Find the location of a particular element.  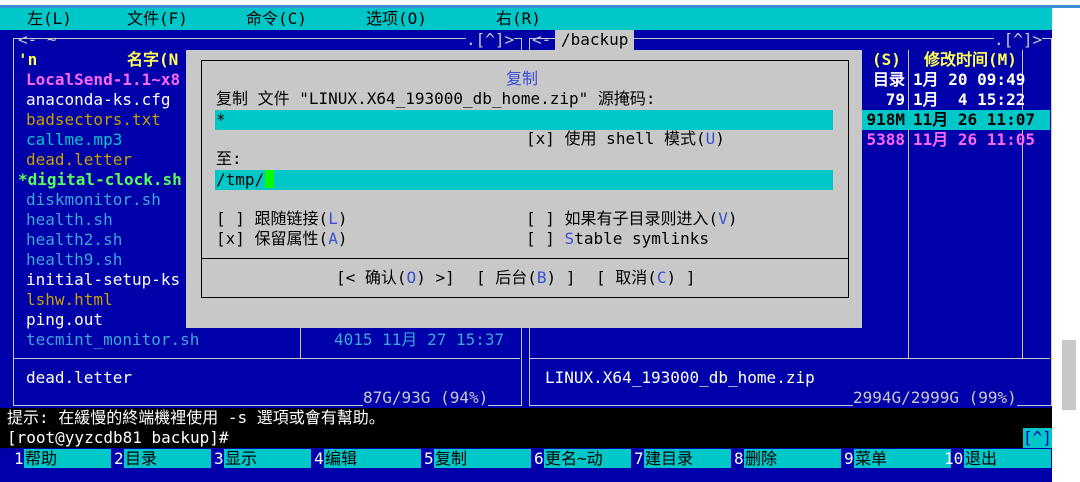

fkey-8: 8 删除 is located at coordinates (787, 458).